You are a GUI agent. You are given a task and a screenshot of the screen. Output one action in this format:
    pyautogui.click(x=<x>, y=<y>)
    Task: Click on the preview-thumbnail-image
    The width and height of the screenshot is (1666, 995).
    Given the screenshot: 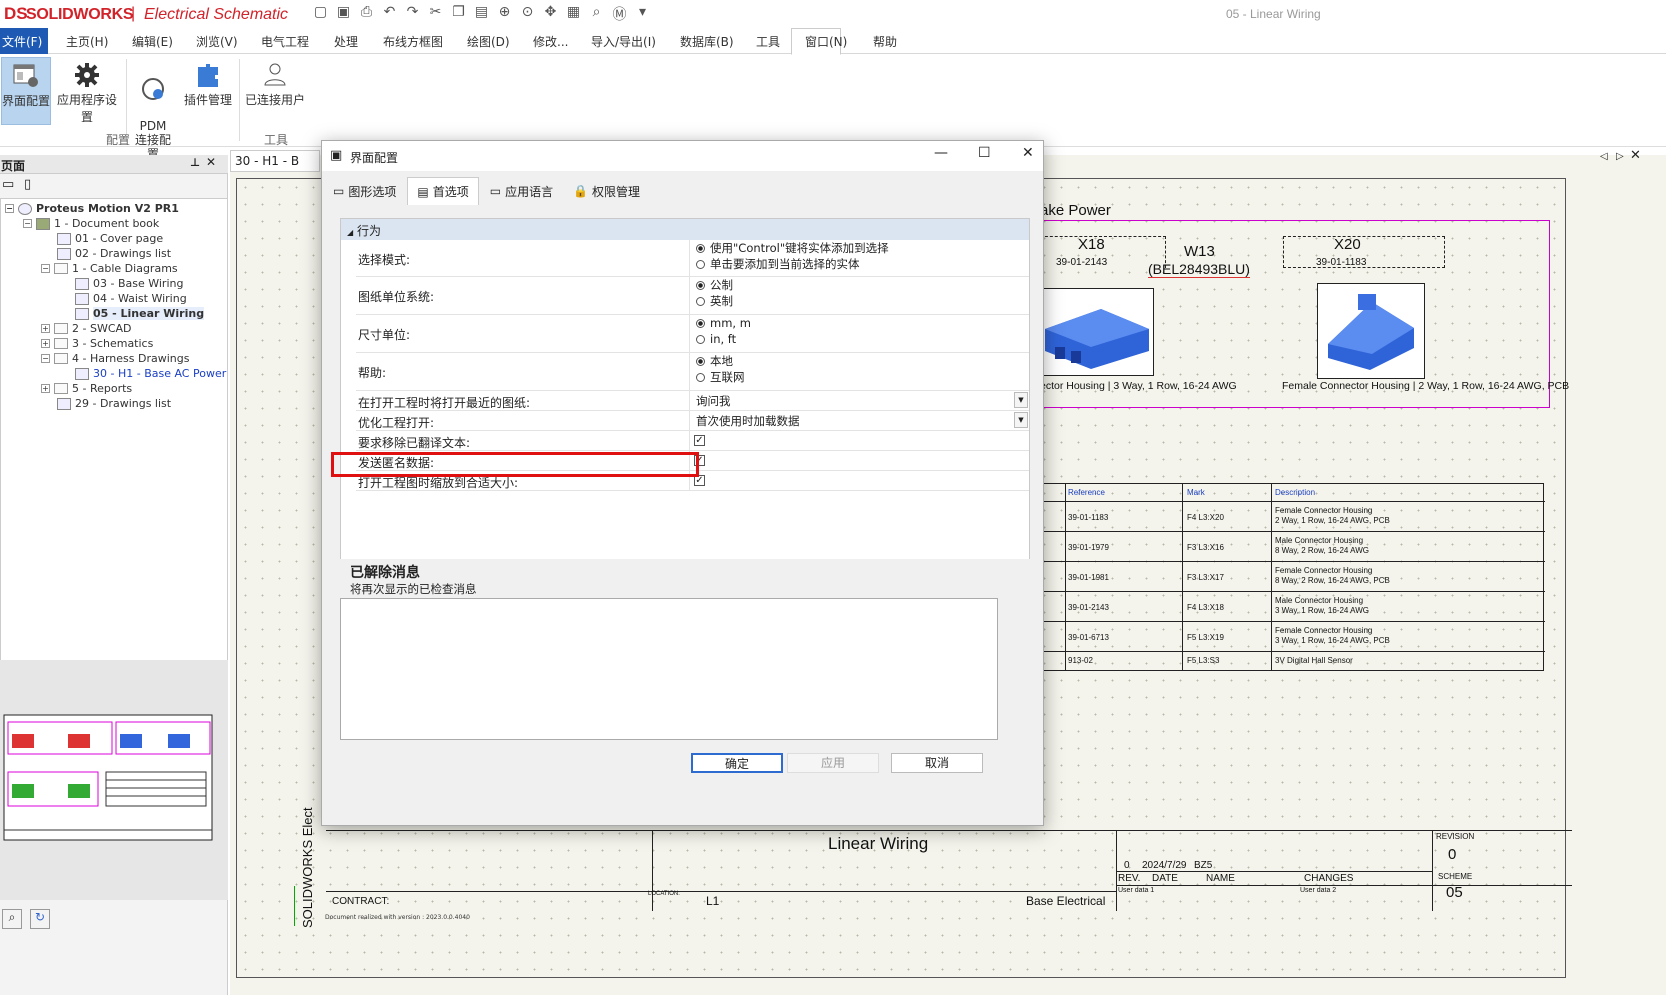 What is the action you would take?
    pyautogui.click(x=108, y=777)
    